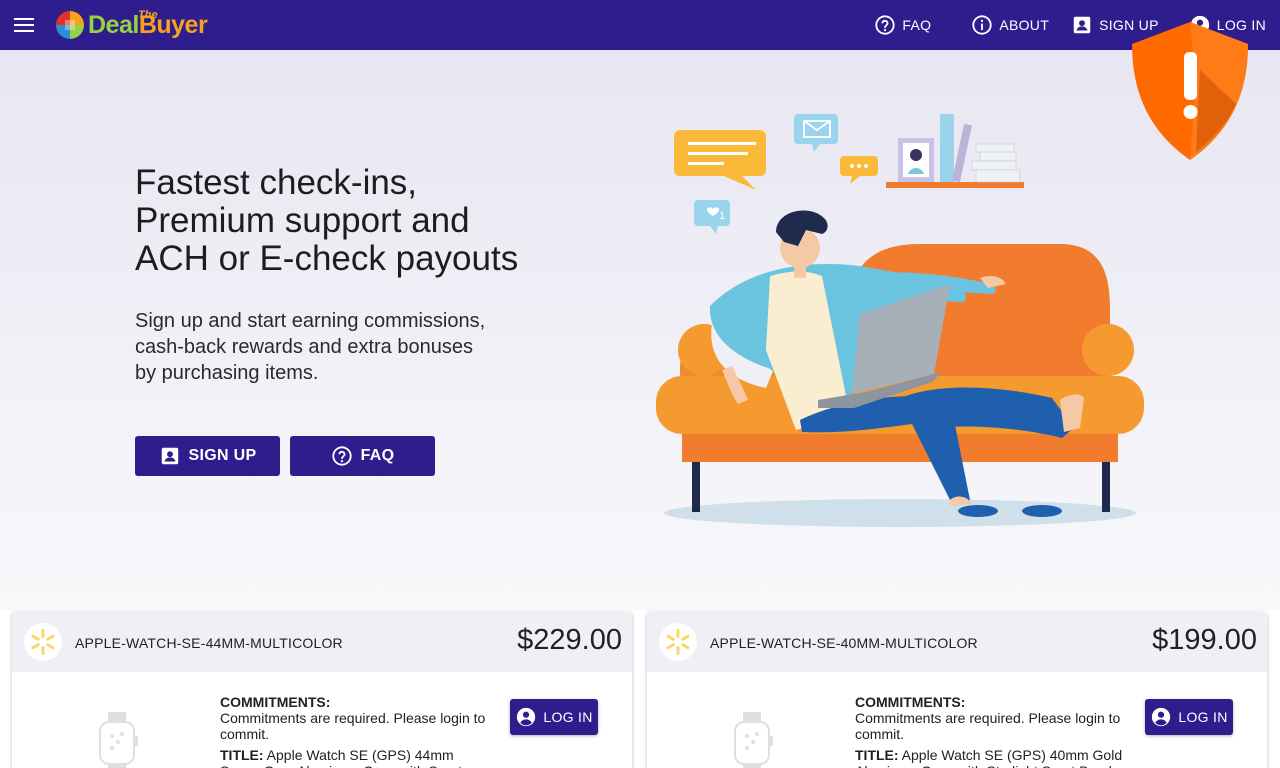 The width and height of the screenshot is (1280, 768). What do you see at coordinates (276, 182) in the screenshot?
I see `hero-title-line: Fastest check-ins,` at bounding box center [276, 182].